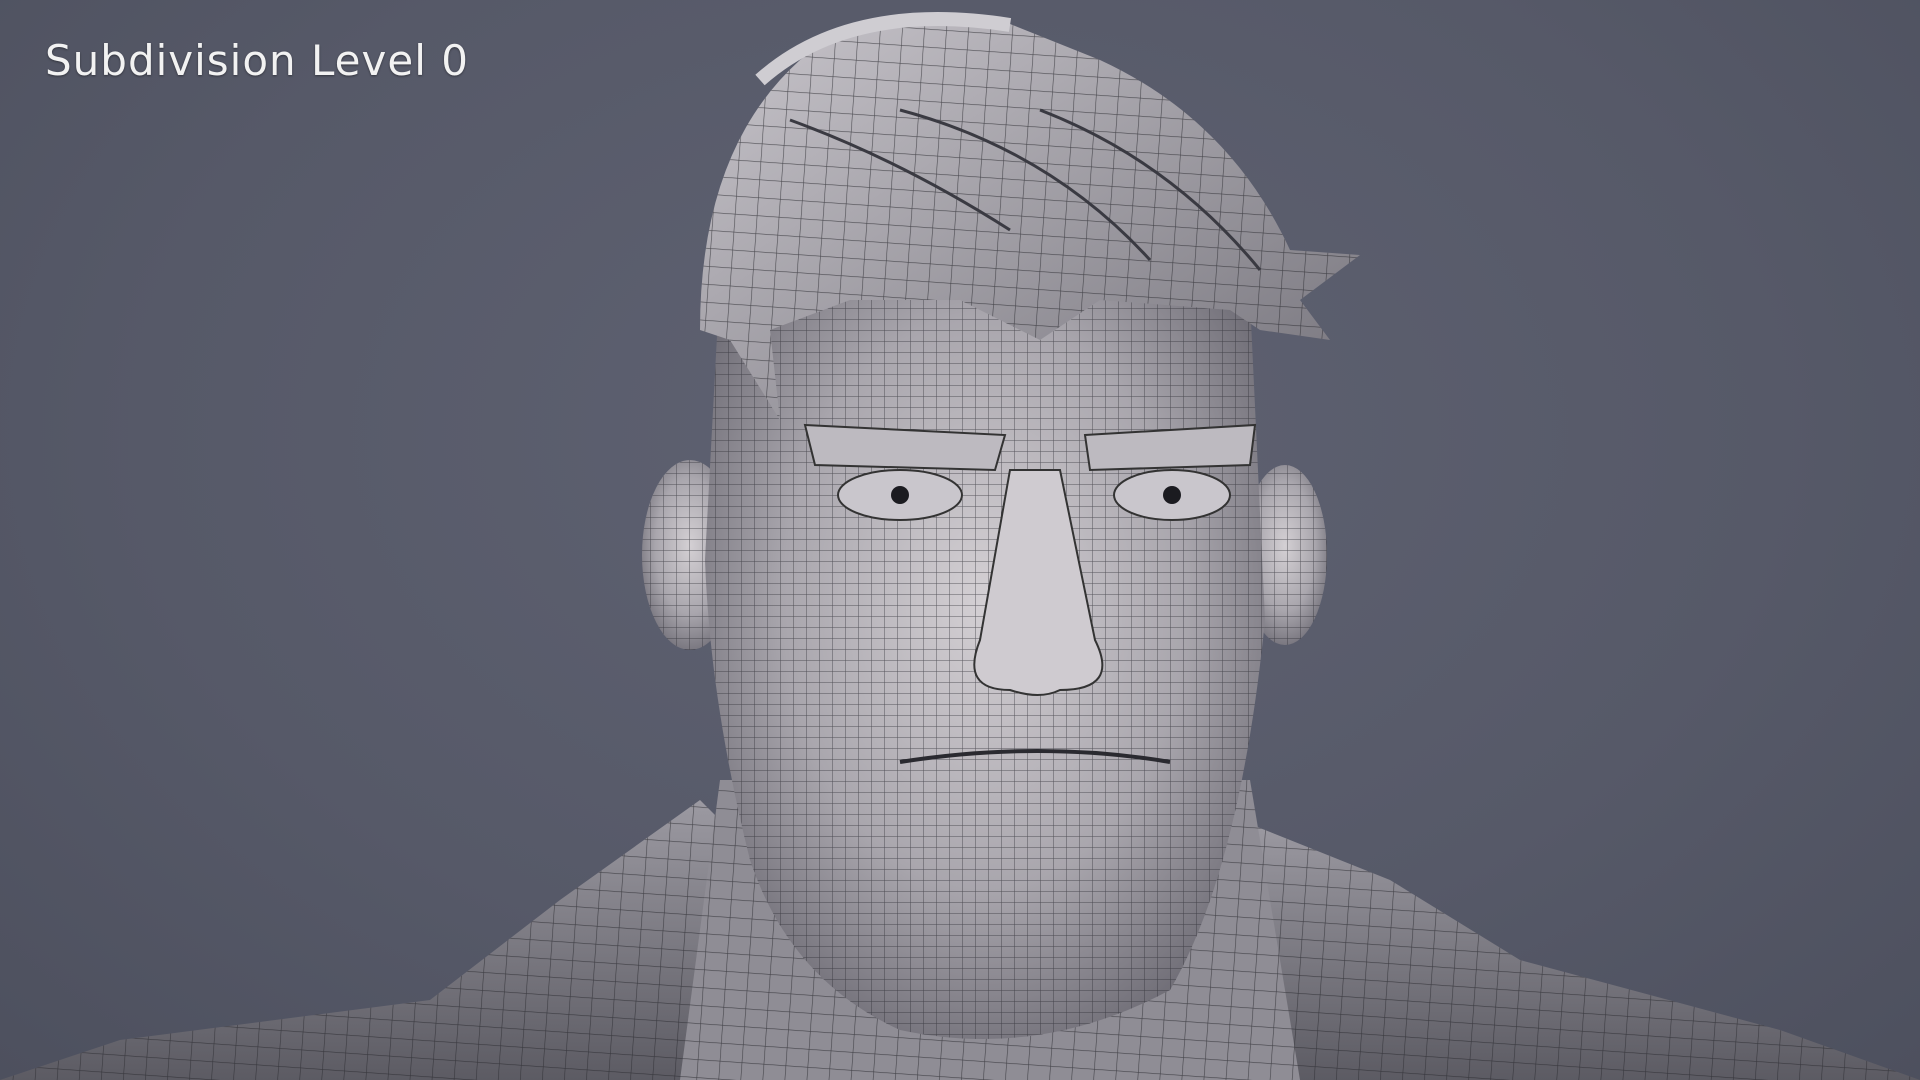  I want to click on subdivision-level-caption: Subdivision Level 0, so click(257, 60).